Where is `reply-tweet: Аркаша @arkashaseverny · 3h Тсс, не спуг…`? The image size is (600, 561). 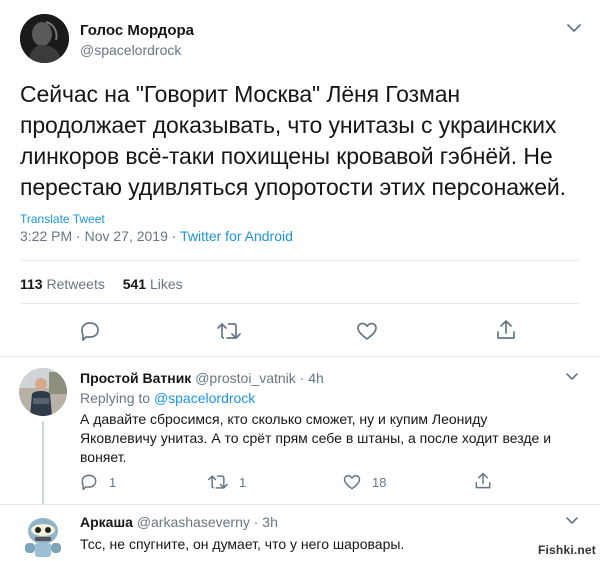 reply-tweet: Аркаша @arkashaseverny · 3h Тсс, не спуг… is located at coordinates (300, 533).